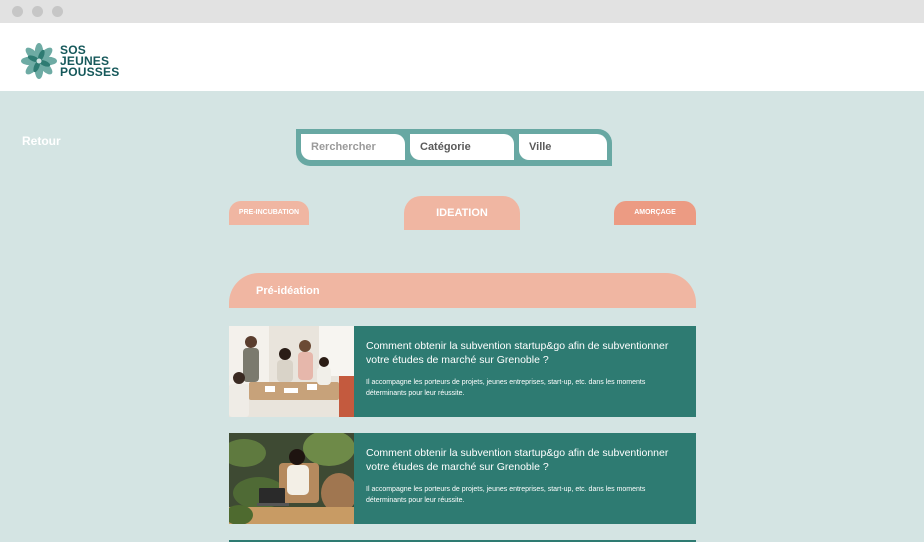 Image resolution: width=924 pixels, height=542 pixels. Describe the element at coordinates (269, 213) in the screenshot. I see `tab-pre-incubation: PRE-INCUBATION` at that location.